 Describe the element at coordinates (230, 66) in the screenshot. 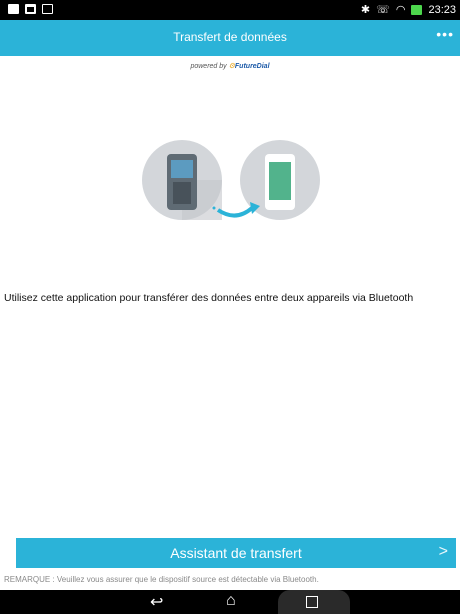

I see `powered-by: powered by ⚙FutureDial` at that location.